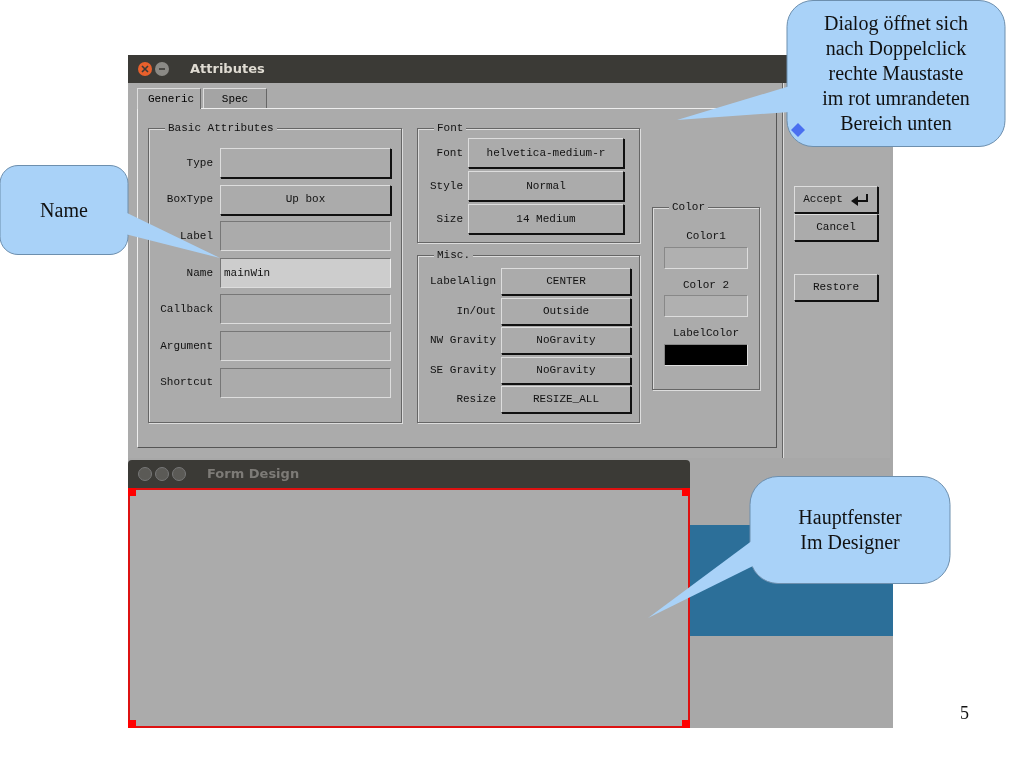  I want to click on enter-icon, so click(859, 199).